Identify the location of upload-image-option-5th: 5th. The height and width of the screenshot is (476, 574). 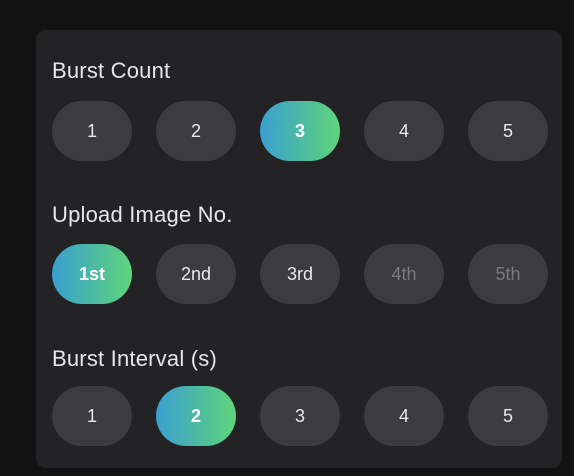
(508, 274).